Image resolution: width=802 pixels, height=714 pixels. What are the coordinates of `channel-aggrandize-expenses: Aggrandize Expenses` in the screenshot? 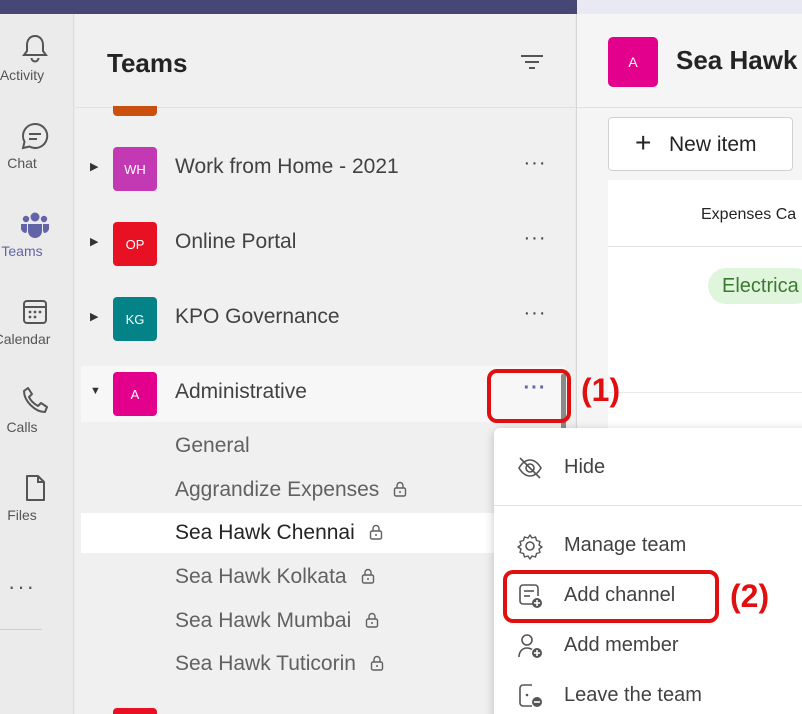 It's located at (288, 490).